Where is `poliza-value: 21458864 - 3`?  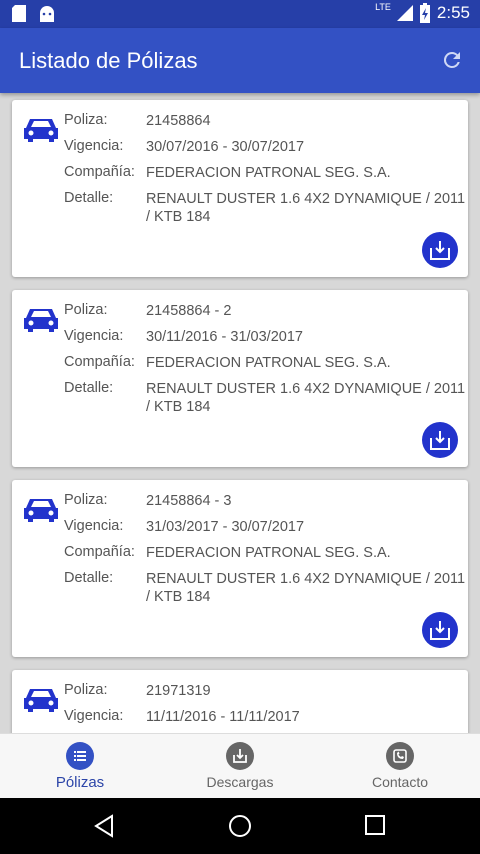 poliza-value: 21458864 - 3 is located at coordinates (189, 501).